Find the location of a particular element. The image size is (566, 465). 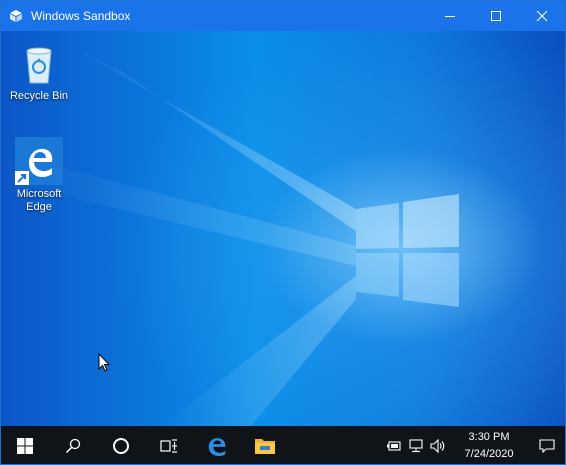

recycle-bin-icon is located at coordinates (39, 63).